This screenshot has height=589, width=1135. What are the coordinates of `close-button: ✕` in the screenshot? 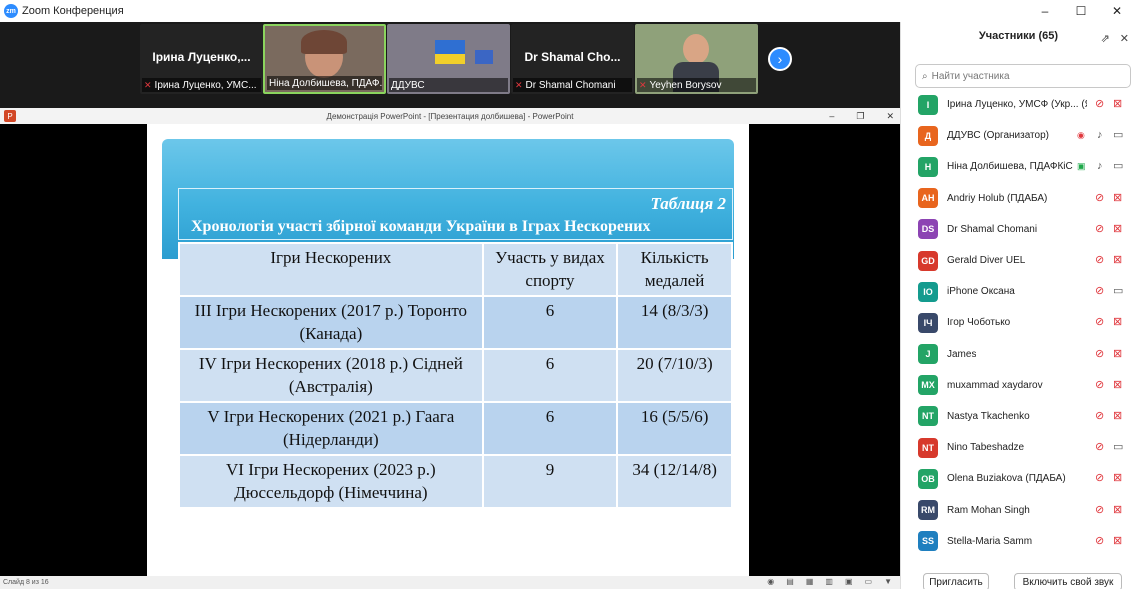 It's located at (1117, 11).